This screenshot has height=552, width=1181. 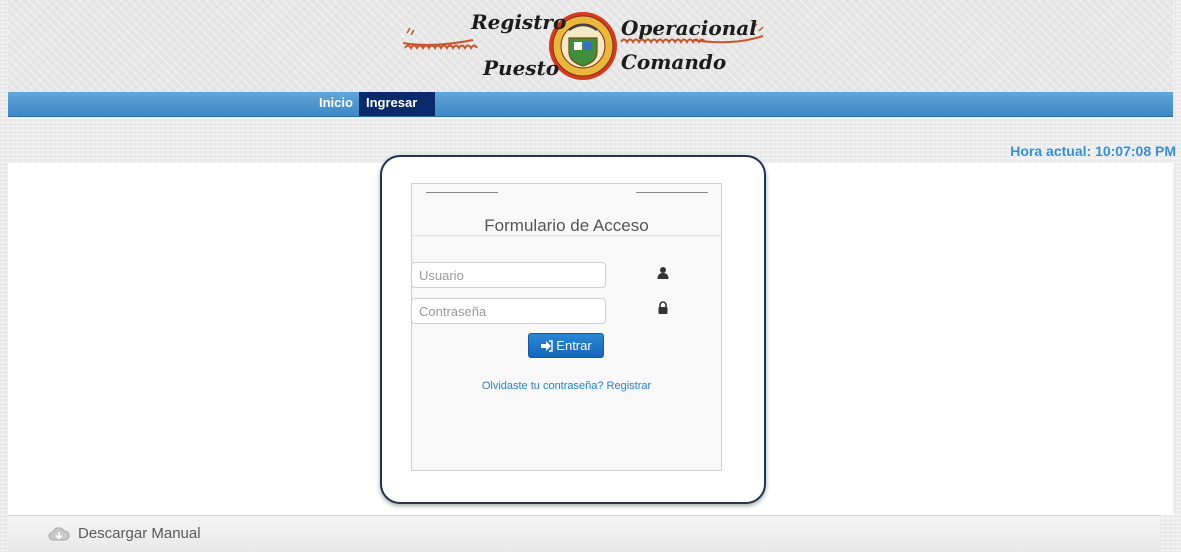 What do you see at coordinates (335, 104) in the screenshot?
I see `nav-item-inicio: Inicio` at bounding box center [335, 104].